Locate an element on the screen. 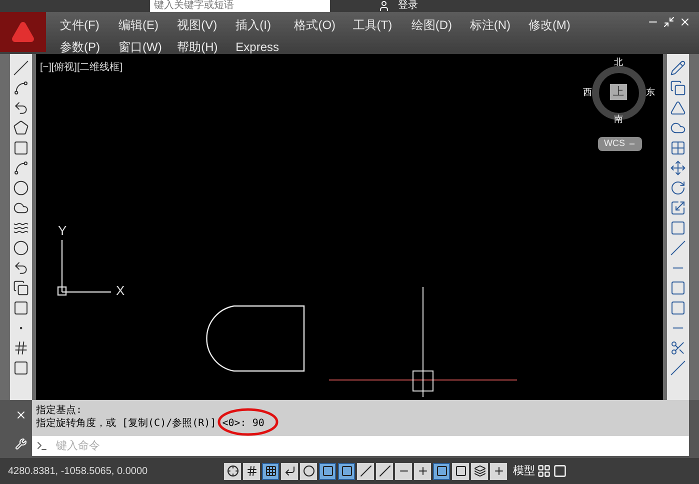  viewport-icon is located at coordinates (560, 471).